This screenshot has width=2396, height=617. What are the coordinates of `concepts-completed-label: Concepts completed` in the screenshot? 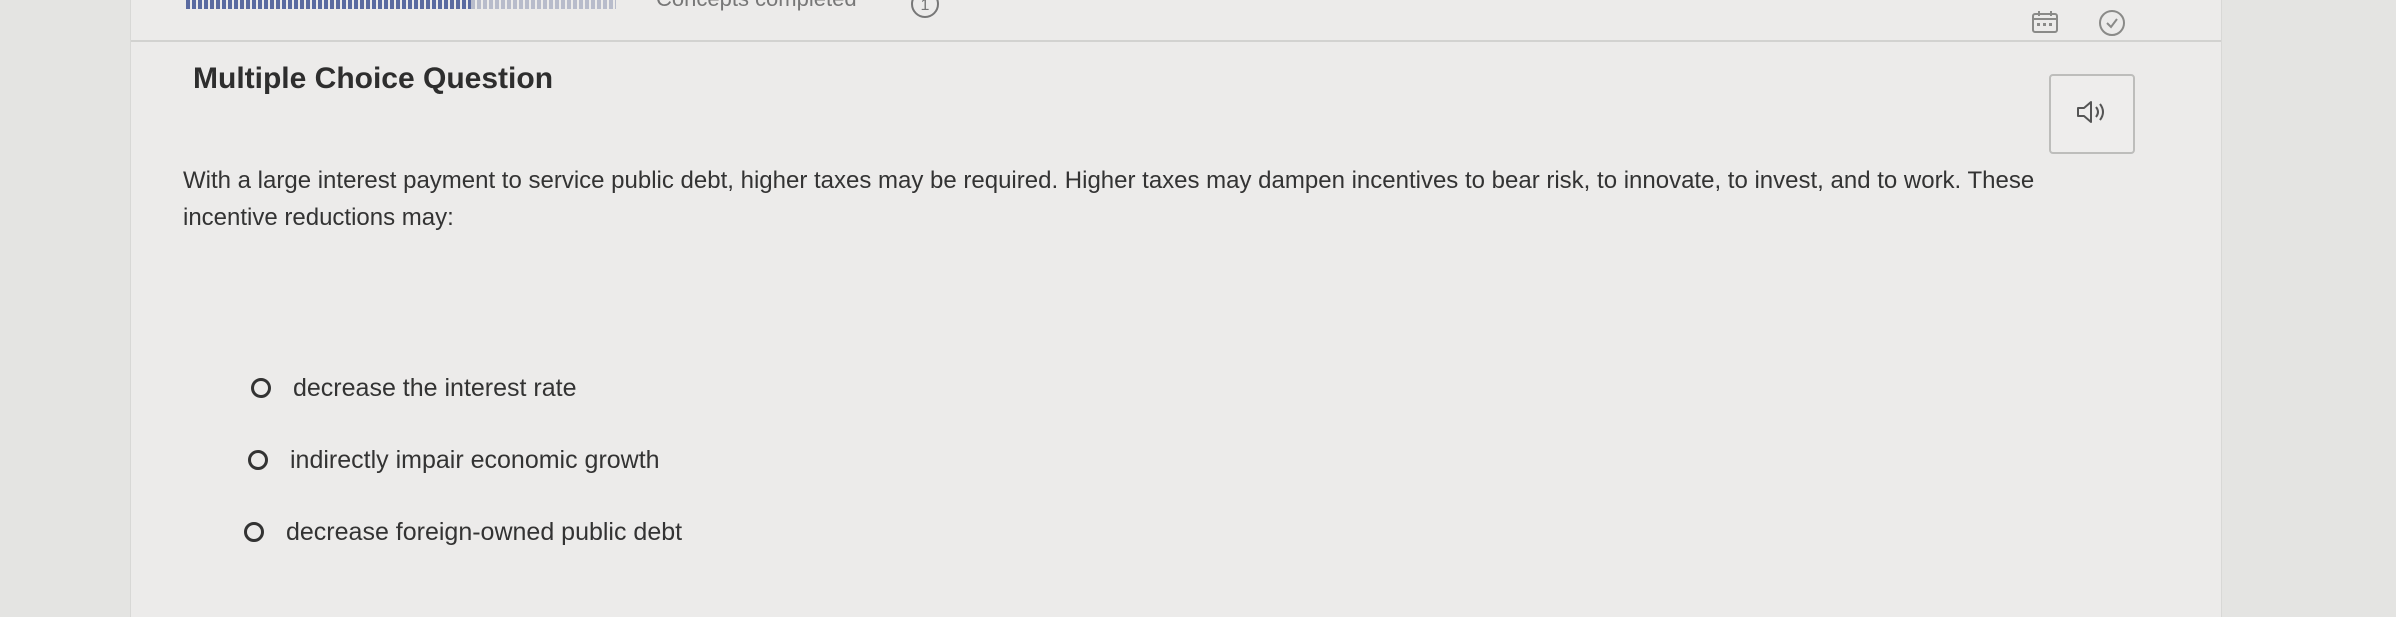 It's located at (756, 6).